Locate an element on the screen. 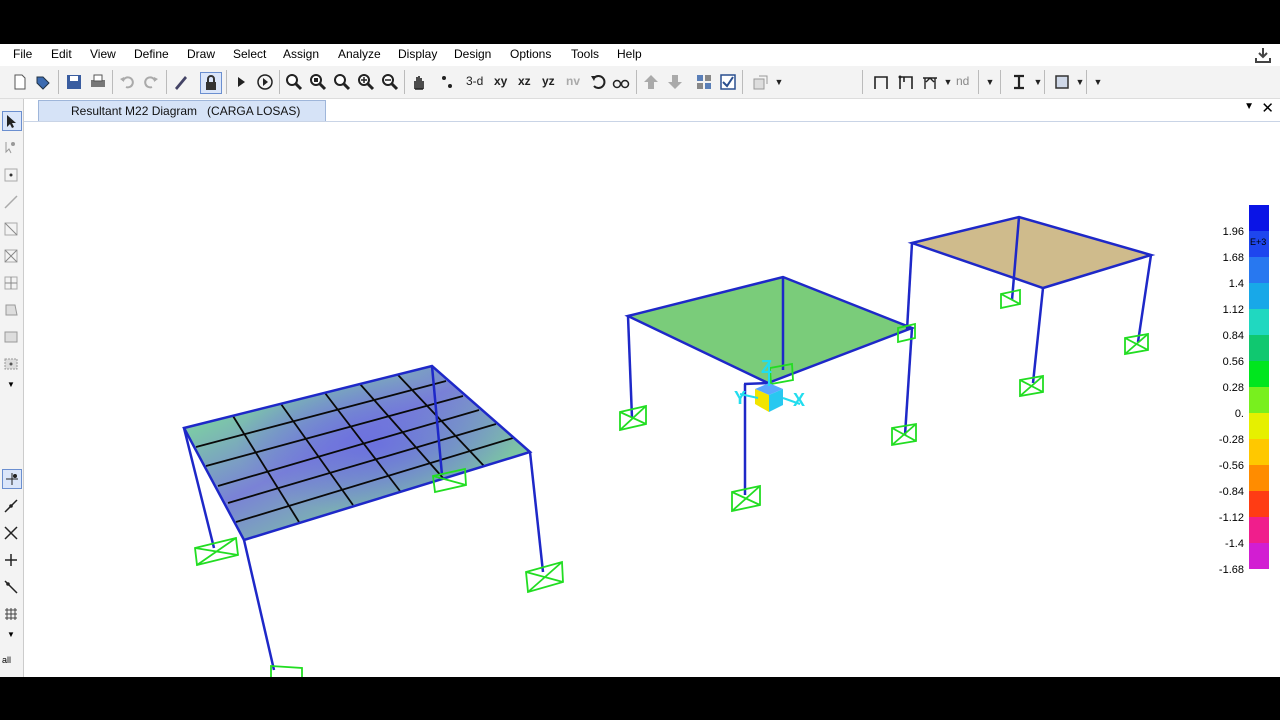 This screenshot has width=1280, height=720. menu-file: File is located at coordinates (22, 54).